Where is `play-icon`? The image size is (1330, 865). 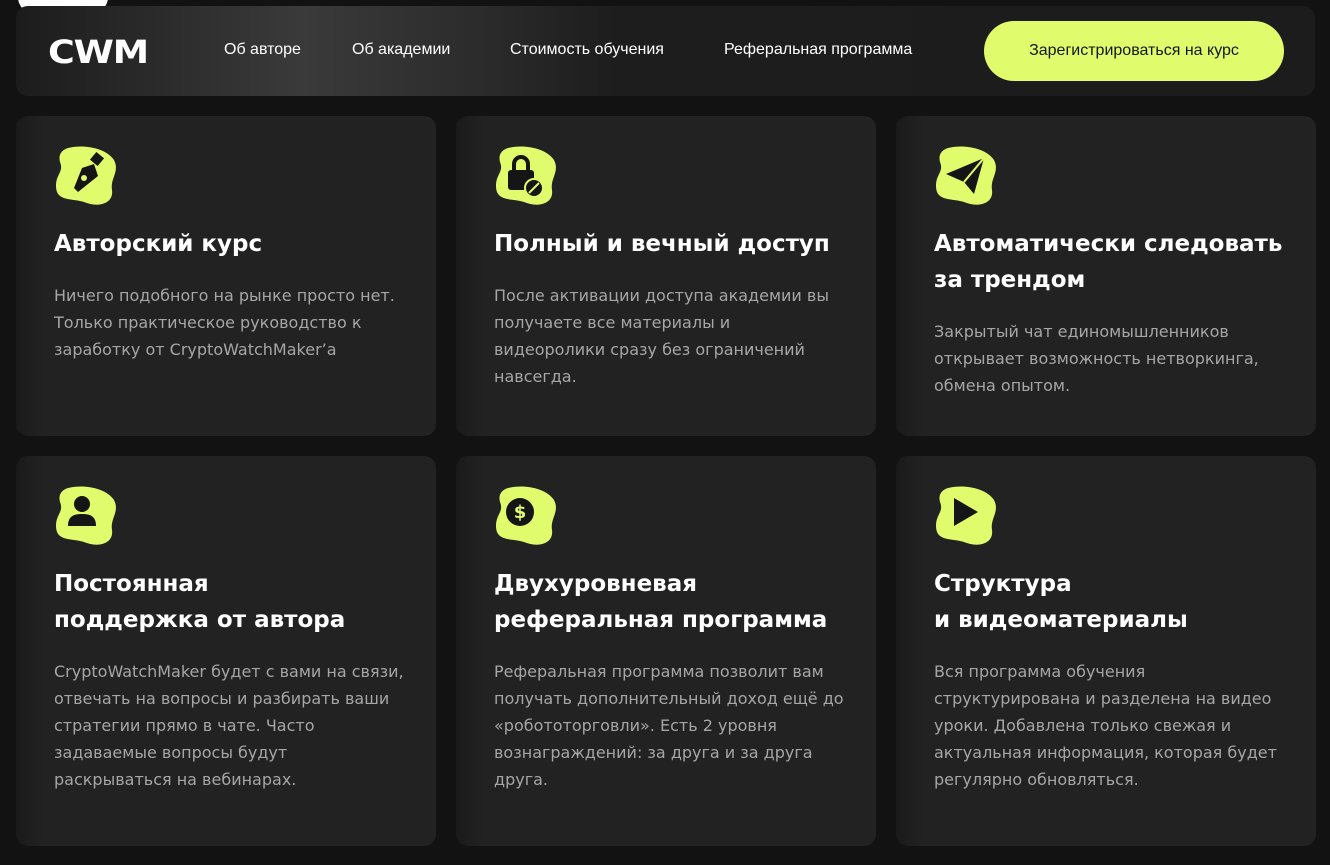 play-icon is located at coordinates (966, 515).